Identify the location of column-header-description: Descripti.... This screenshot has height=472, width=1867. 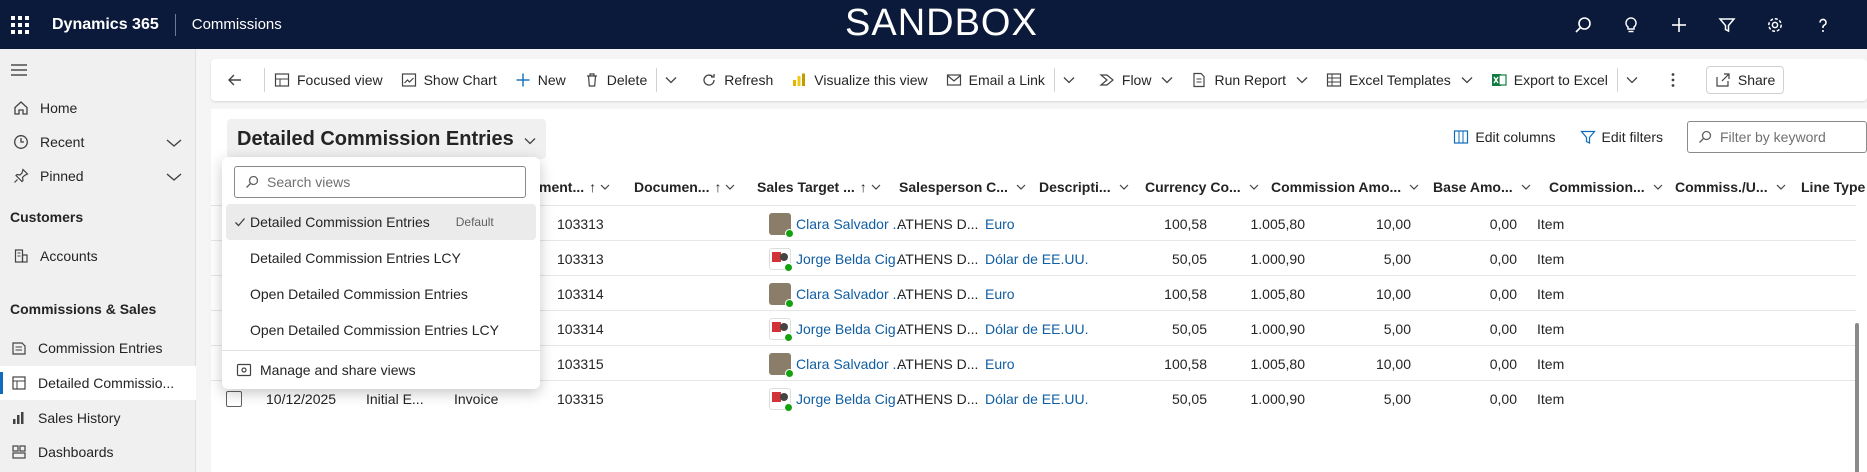
(1084, 187).